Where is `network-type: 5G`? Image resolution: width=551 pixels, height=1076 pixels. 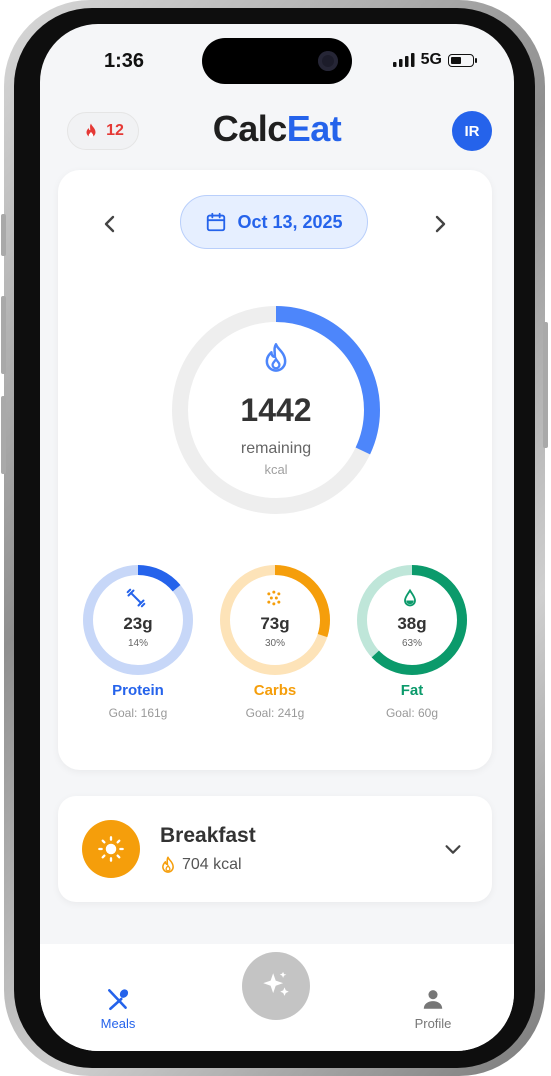 network-type: 5G is located at coordinates (431, 59).